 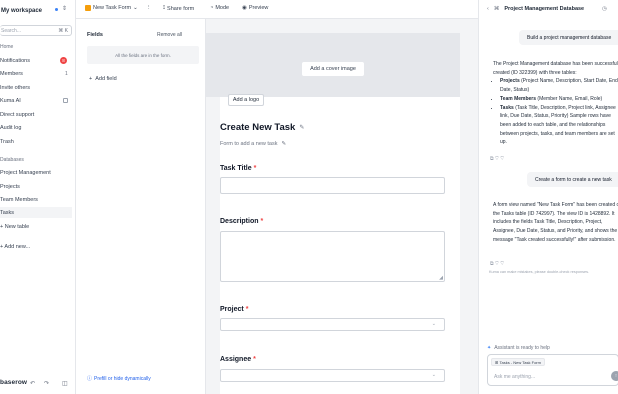 I want to click on sidebar-table-projects: Projects, so click(x=36, y=186).